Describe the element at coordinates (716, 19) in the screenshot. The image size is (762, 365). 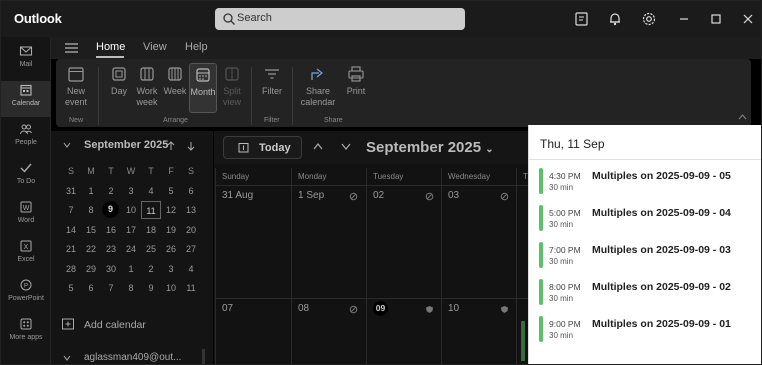
I see `maximize-icon` at that location.